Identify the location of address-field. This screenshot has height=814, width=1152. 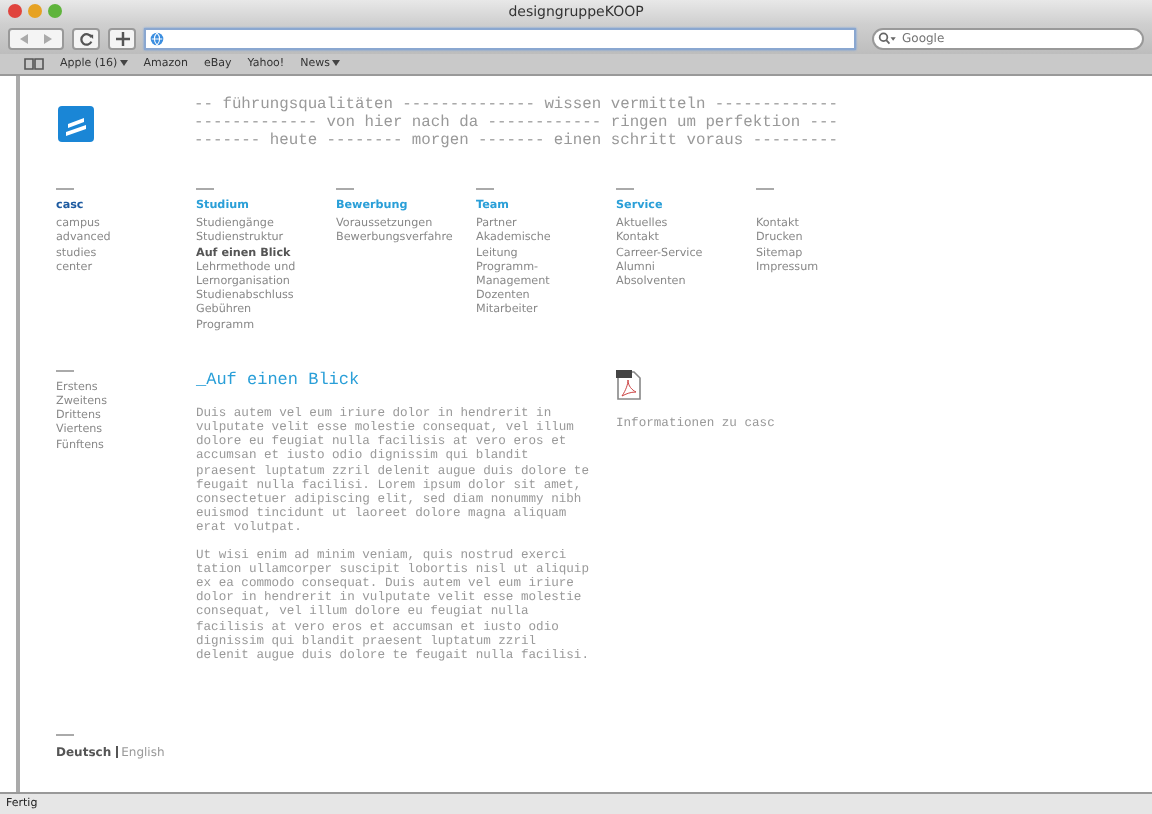
(500, 39).